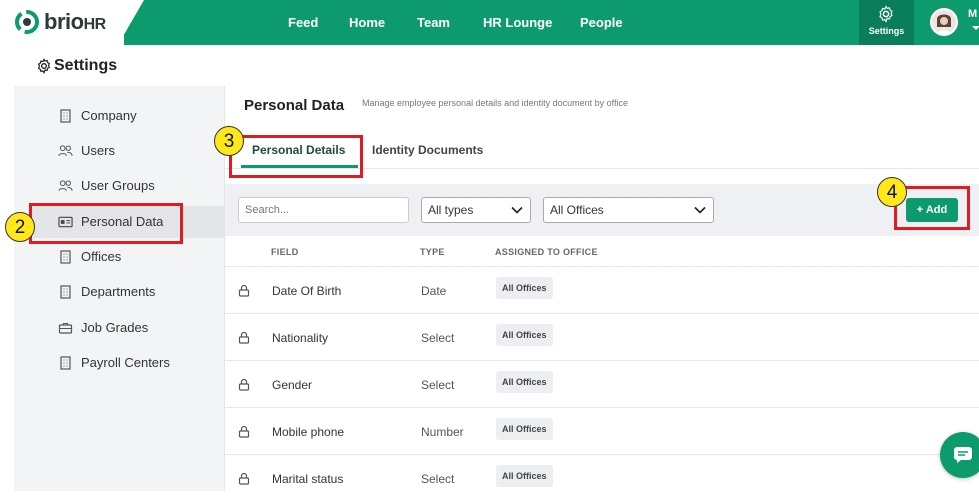 The image size is (979, 502). I want to click on field-name: Gender, so click(292, 385).